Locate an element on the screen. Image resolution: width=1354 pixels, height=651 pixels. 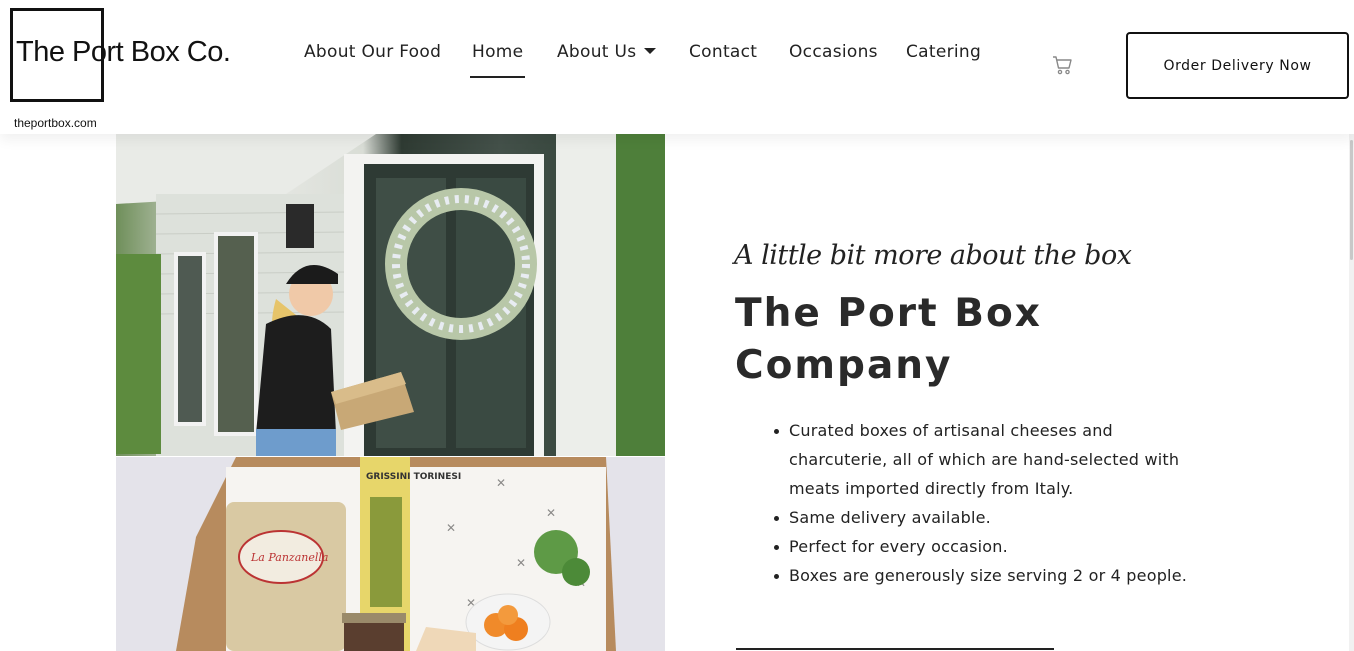
crackers-brand-label: La Panzanella is located at coordinates (289, 557).